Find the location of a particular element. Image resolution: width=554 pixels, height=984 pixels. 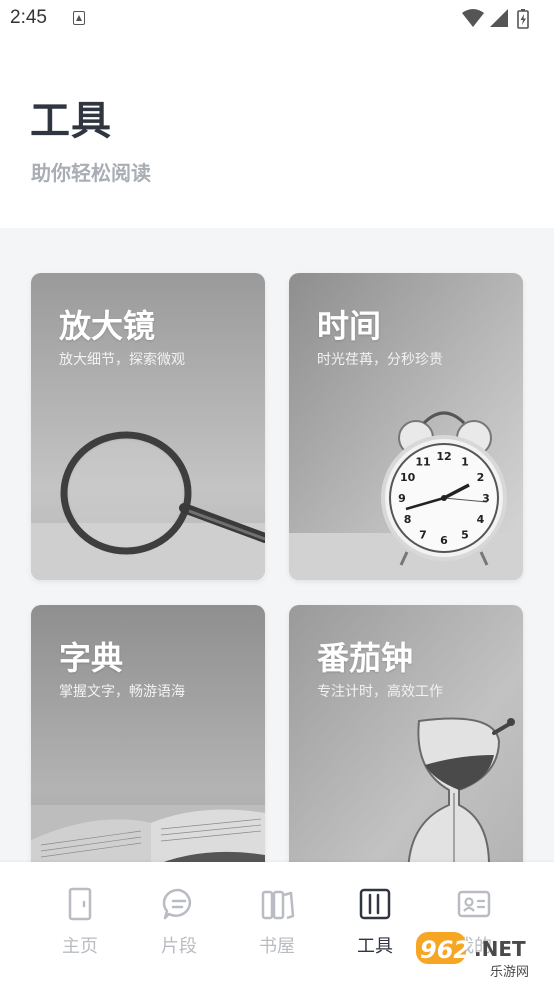

nav-label: 书屋 is located at coordinates (277, 946).